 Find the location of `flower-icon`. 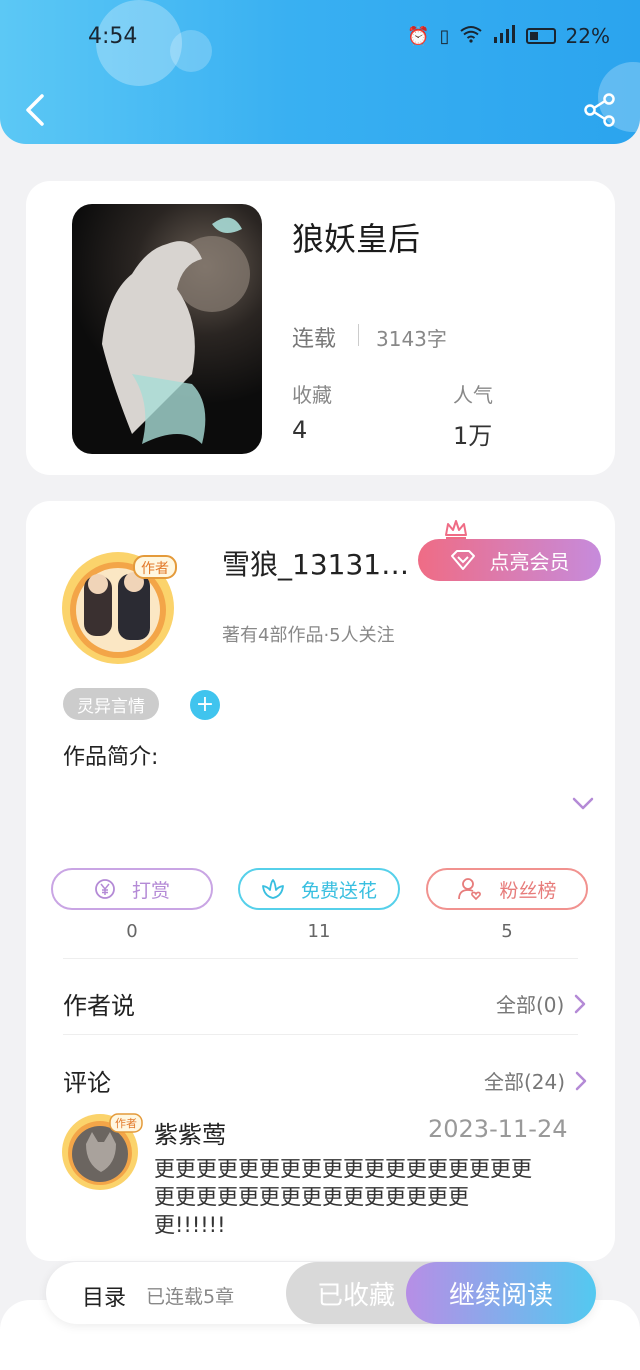

flower-icon is located at coordinates (273, 889).